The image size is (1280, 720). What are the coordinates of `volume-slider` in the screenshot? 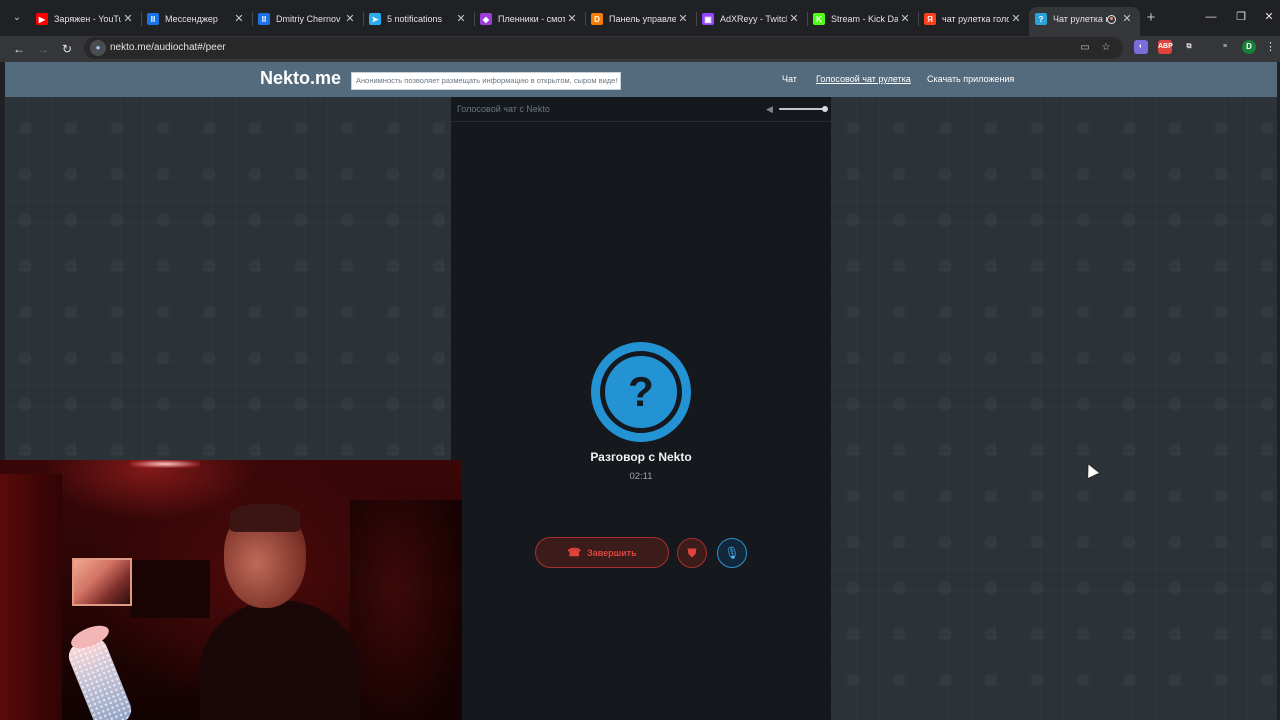 It's located at (803, 109).